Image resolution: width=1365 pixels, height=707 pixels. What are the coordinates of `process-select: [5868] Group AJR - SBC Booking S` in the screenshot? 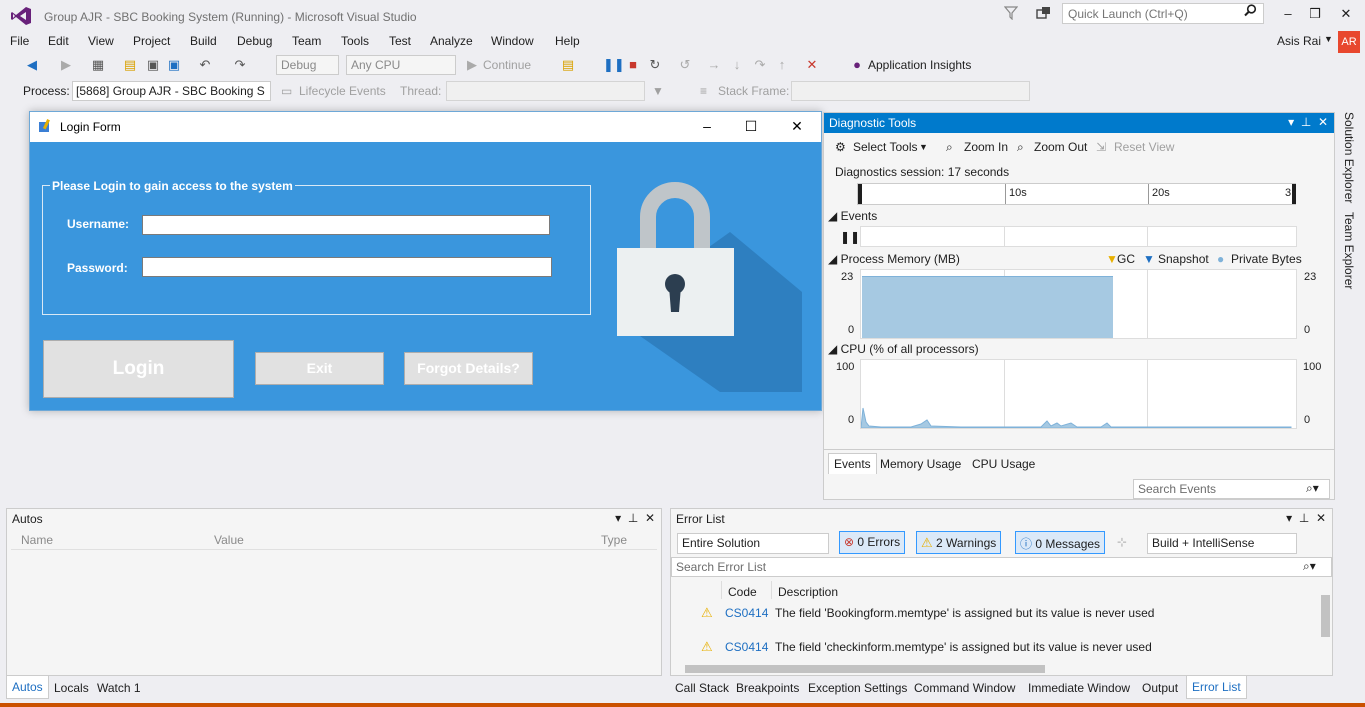 It's located at (171, 91).